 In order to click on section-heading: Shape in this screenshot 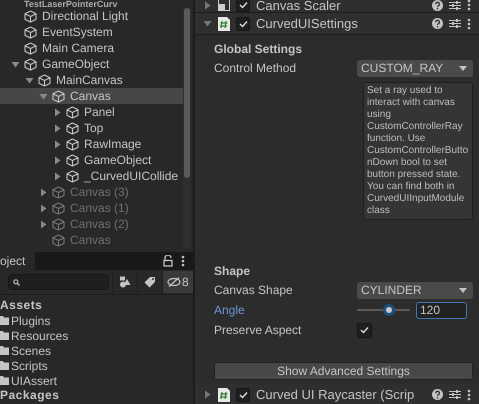, I will do `click(233, 271)`.